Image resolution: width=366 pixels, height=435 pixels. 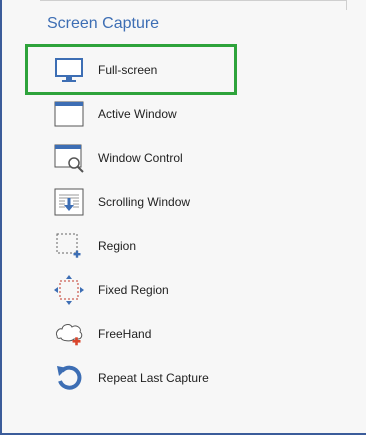 I want to click on top-divider, so click(x=193, y=0).